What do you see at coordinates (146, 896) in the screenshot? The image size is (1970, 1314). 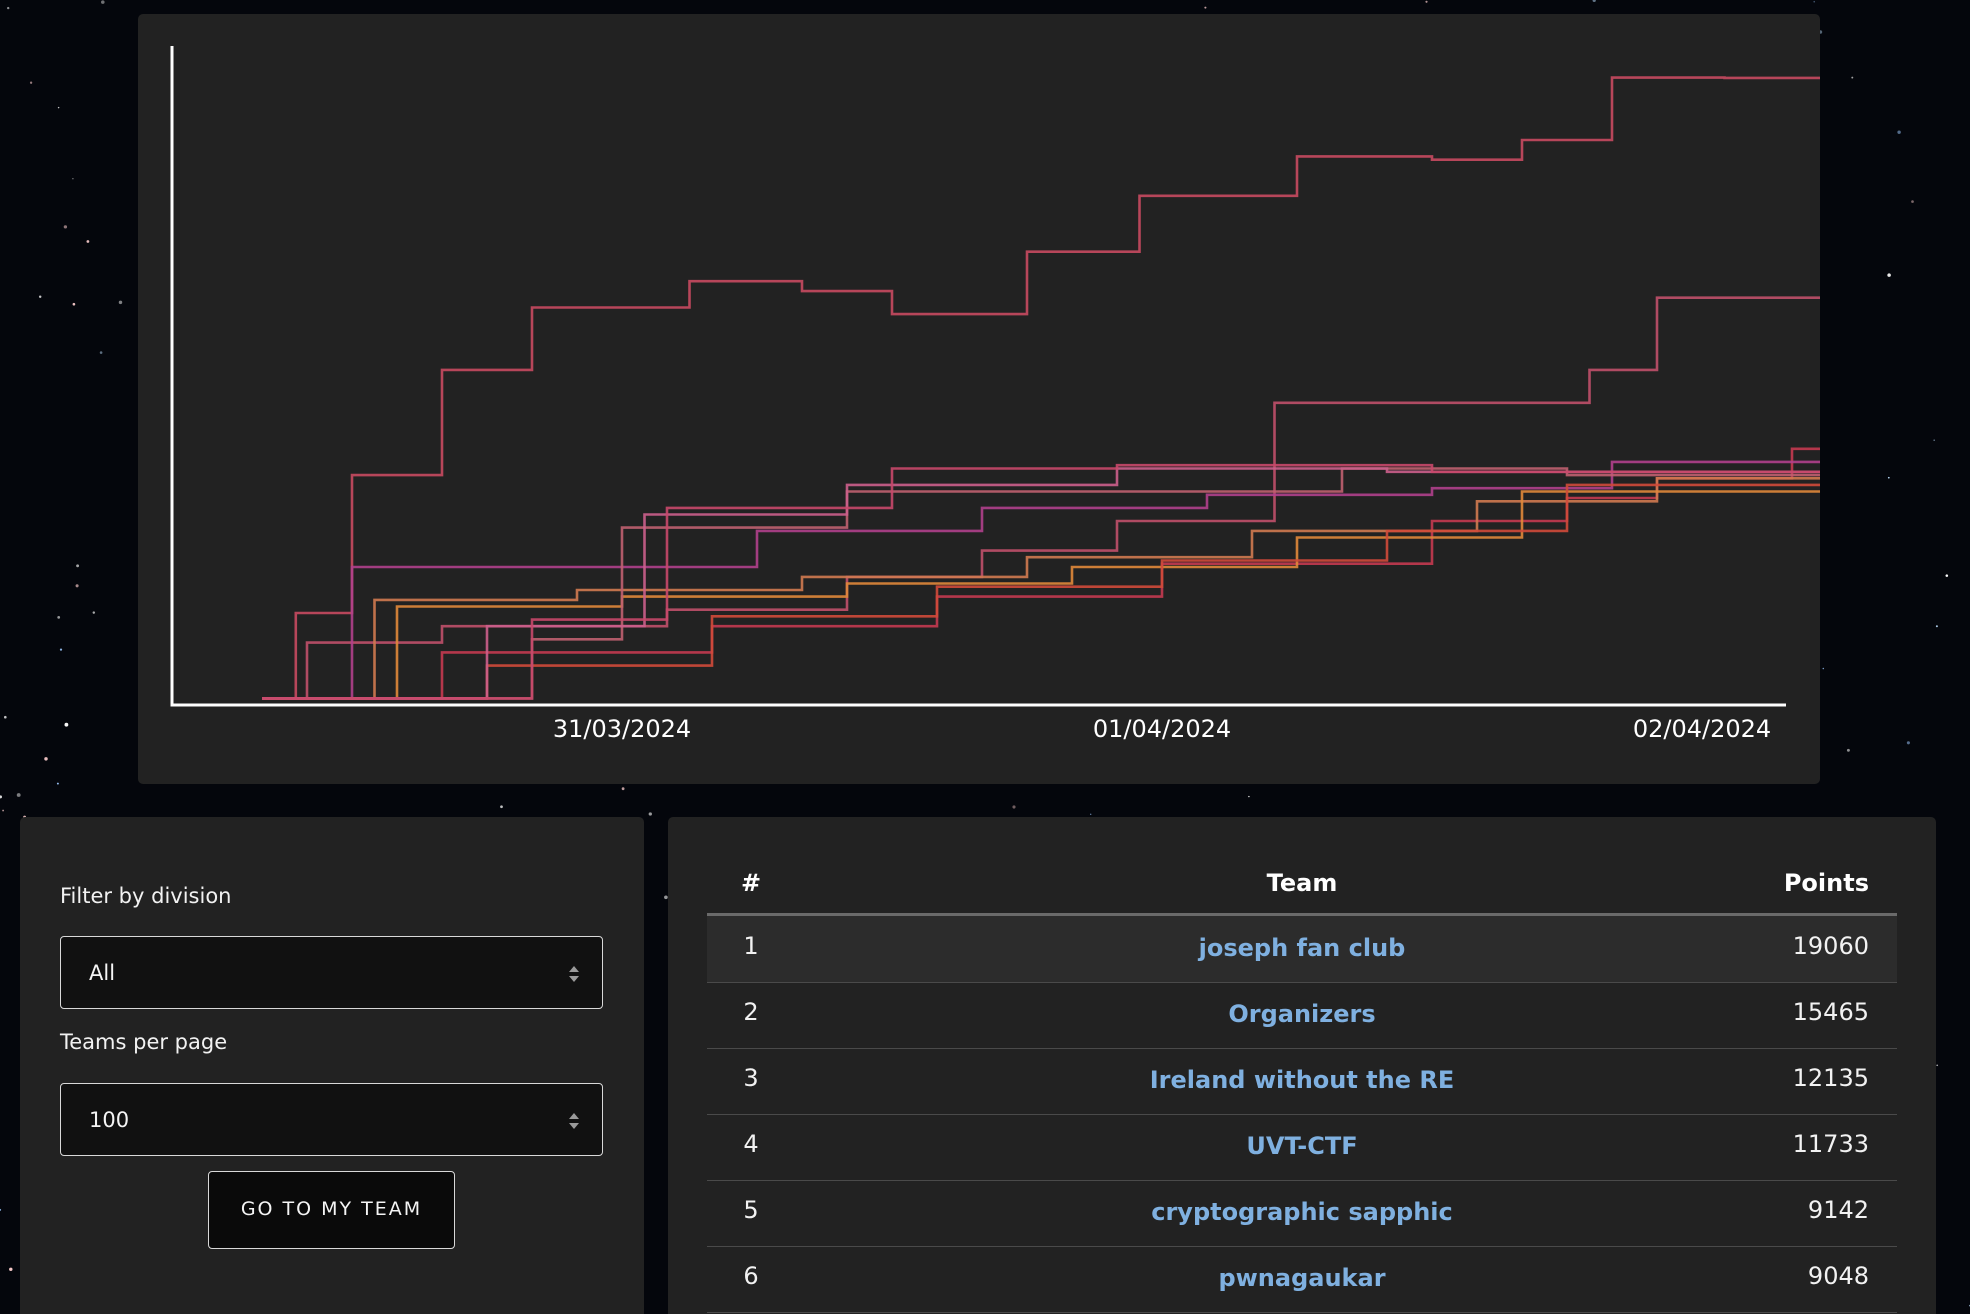 I see `division-filter-label: Filter by division` at bounding box center [146, 896].